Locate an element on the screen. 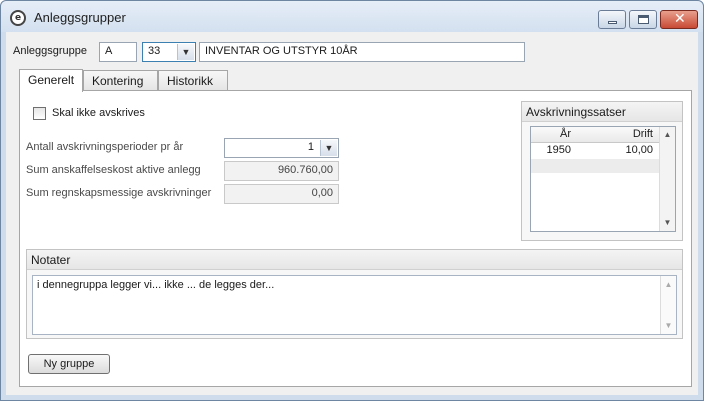 The height and width of the screenshot is (401, 704). depreciation-rates-title: Avskrivningssatser is located at coordinates (602, 112).